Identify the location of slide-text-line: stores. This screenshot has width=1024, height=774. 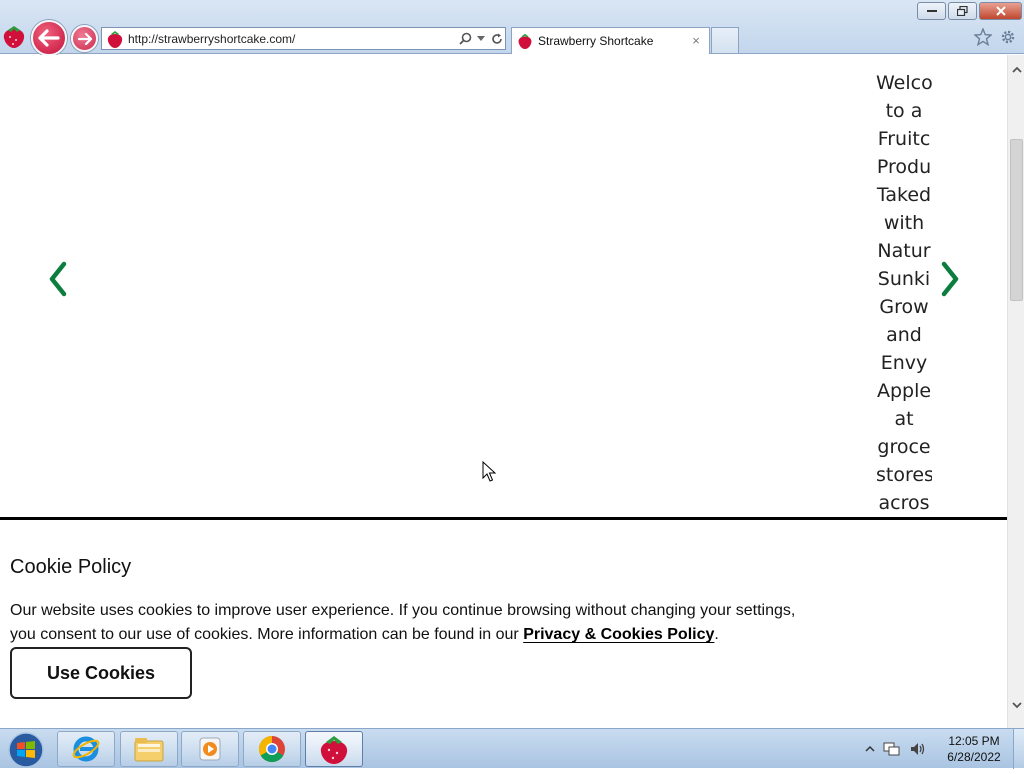
(904, 475).